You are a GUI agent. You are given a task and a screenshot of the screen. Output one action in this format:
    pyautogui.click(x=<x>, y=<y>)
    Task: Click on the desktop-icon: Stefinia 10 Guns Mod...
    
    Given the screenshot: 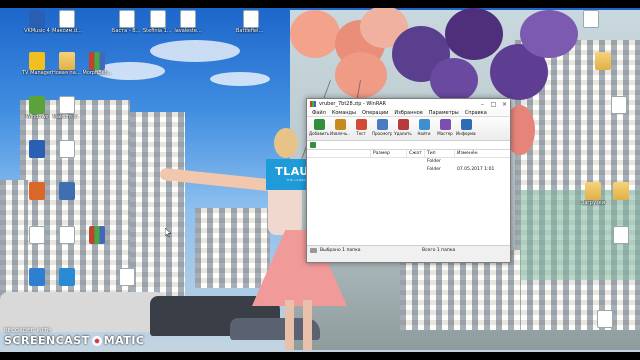 What is the action you would take?
    pyautogui.click(x=158, y=22)
    